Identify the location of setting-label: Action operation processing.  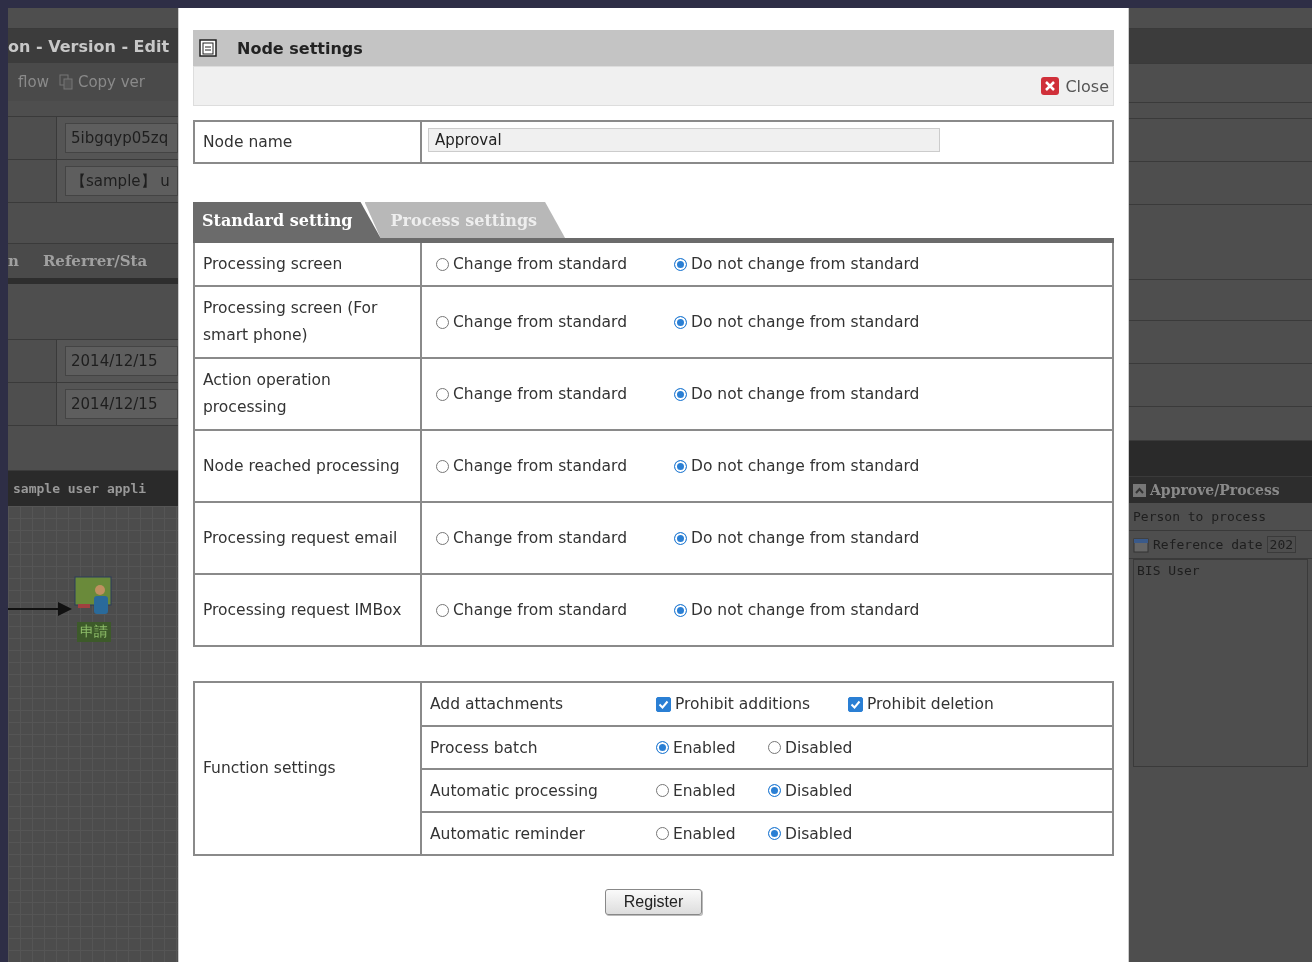
(308, 394).